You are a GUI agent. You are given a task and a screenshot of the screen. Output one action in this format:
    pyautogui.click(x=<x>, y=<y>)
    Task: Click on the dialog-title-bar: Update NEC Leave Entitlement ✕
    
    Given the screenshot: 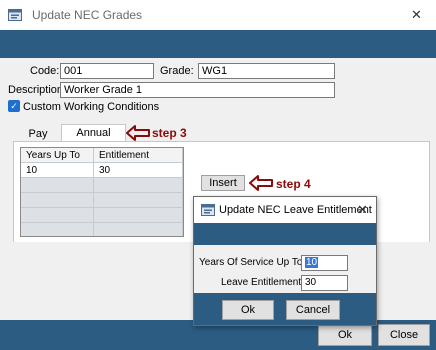 What is the action you would take?
    pyautogui.click(x=285, y=210)
    